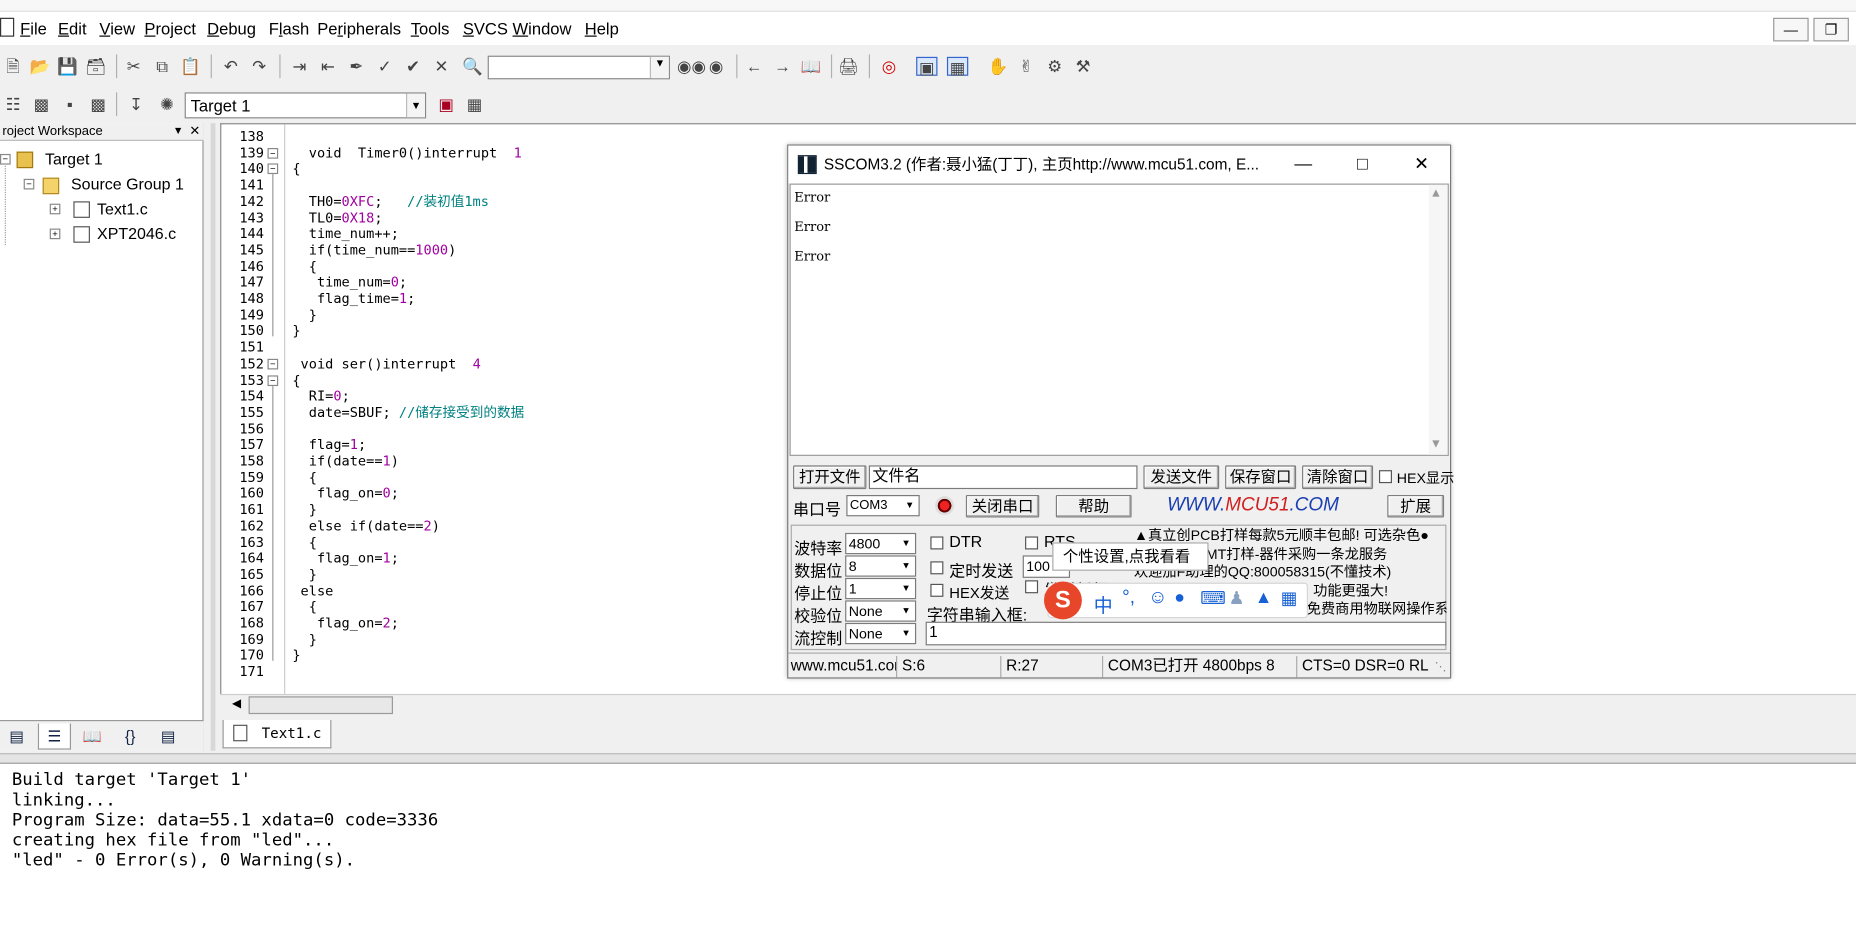  Describe the element at coordinates (178, 130) in the screenshot. I see `pin-icon: ▼` at that location.